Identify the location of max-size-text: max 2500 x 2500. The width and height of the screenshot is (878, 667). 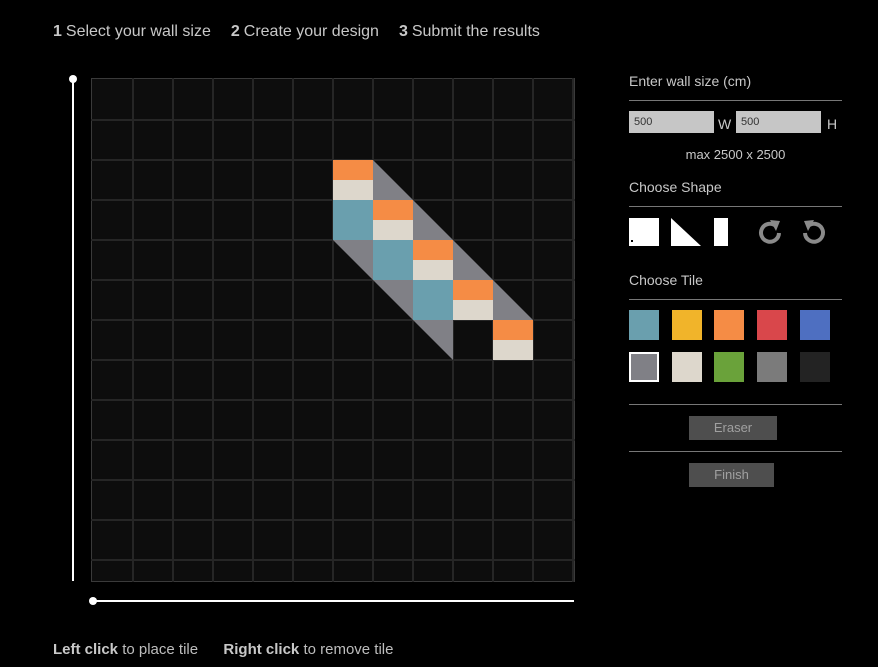
(735, 154).